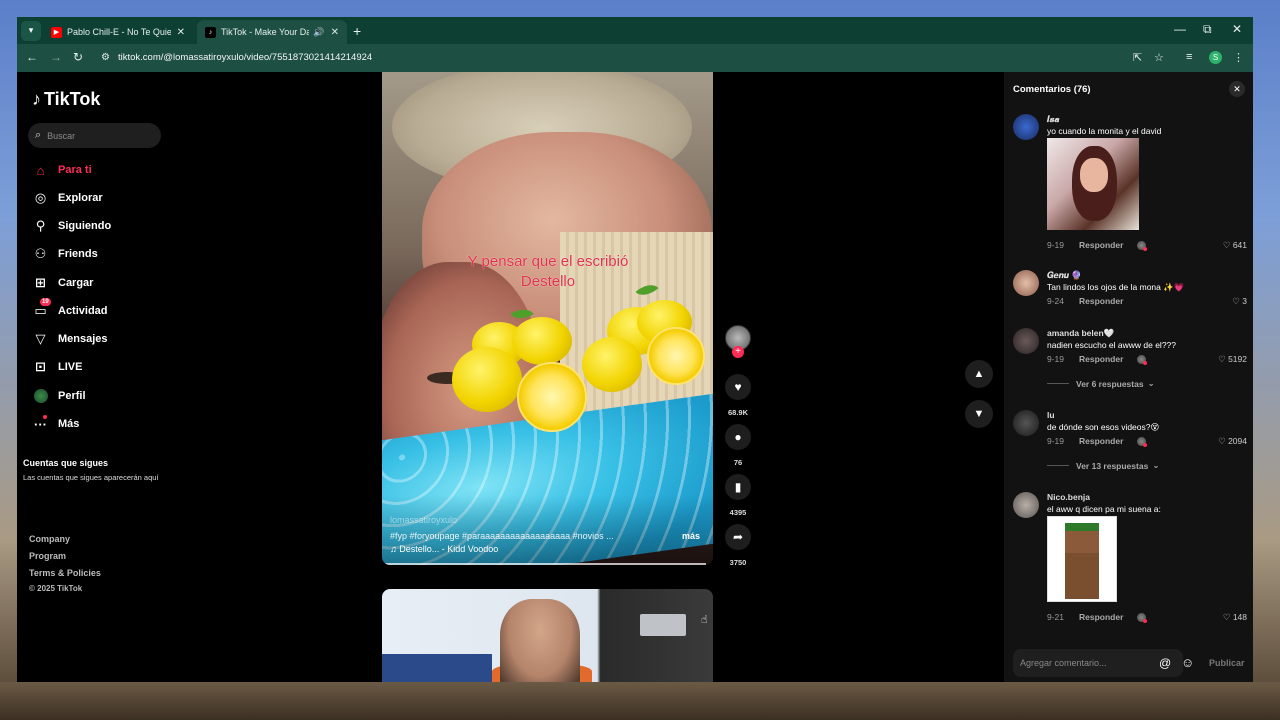 The image size is (1280, 720). I want to click on comment-button: ●, so click(738, 437).